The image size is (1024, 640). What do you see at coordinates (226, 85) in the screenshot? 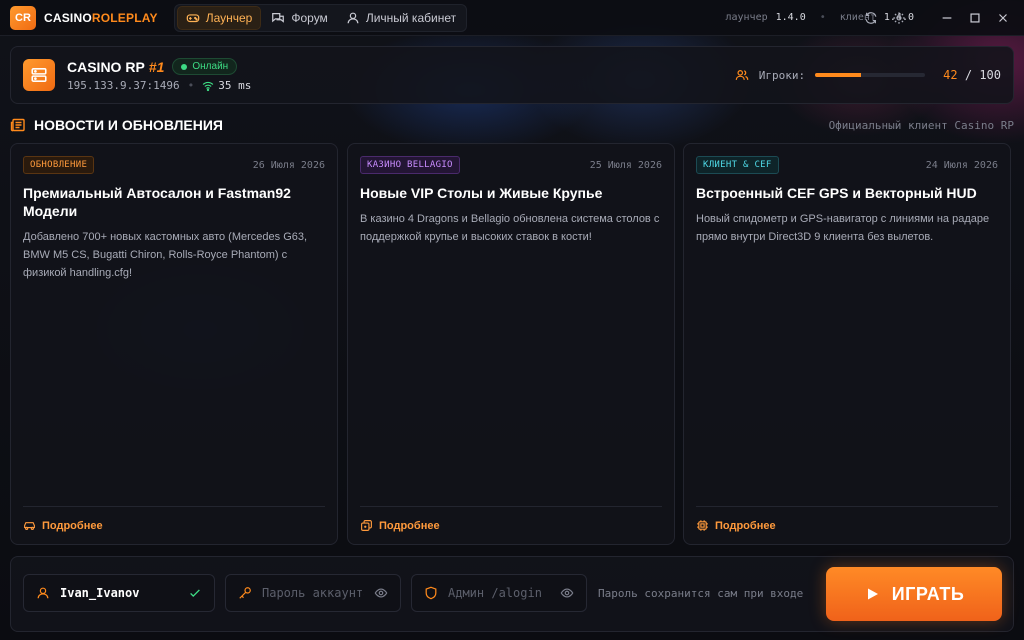
I see `server-ping: 35 ms` at bounding box center [226, 85].